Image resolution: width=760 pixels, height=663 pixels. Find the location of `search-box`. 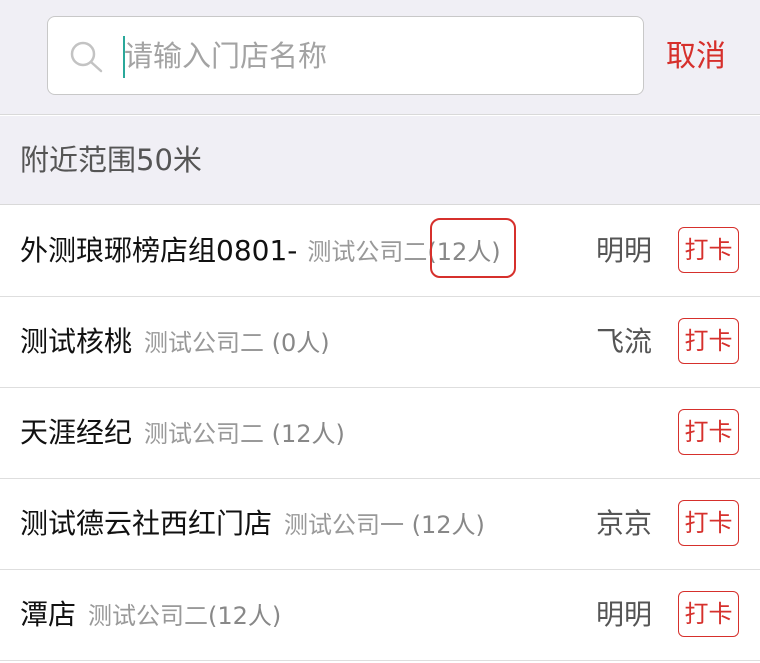

search-box is located at coordinates (345, 55).